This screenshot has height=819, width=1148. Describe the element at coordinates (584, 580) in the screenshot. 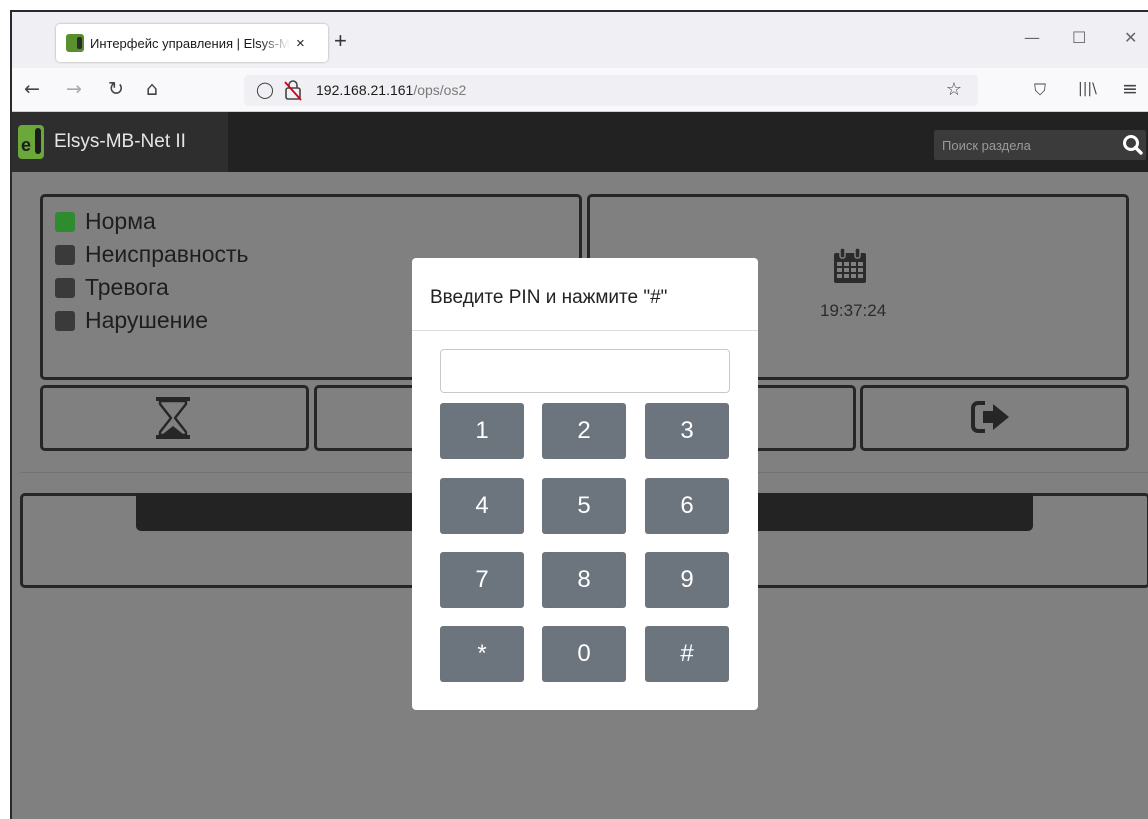

I see `keypad-key-8: 8` at that location.